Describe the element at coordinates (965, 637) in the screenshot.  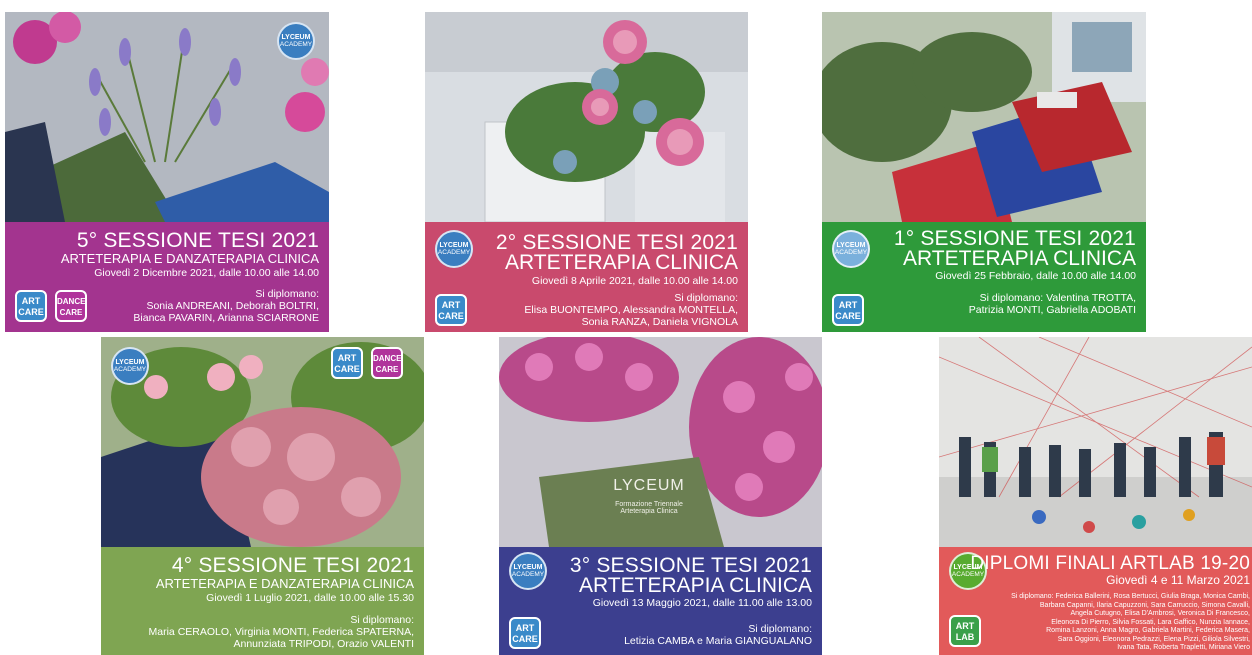
I see `badge-text: LAB` at that location.